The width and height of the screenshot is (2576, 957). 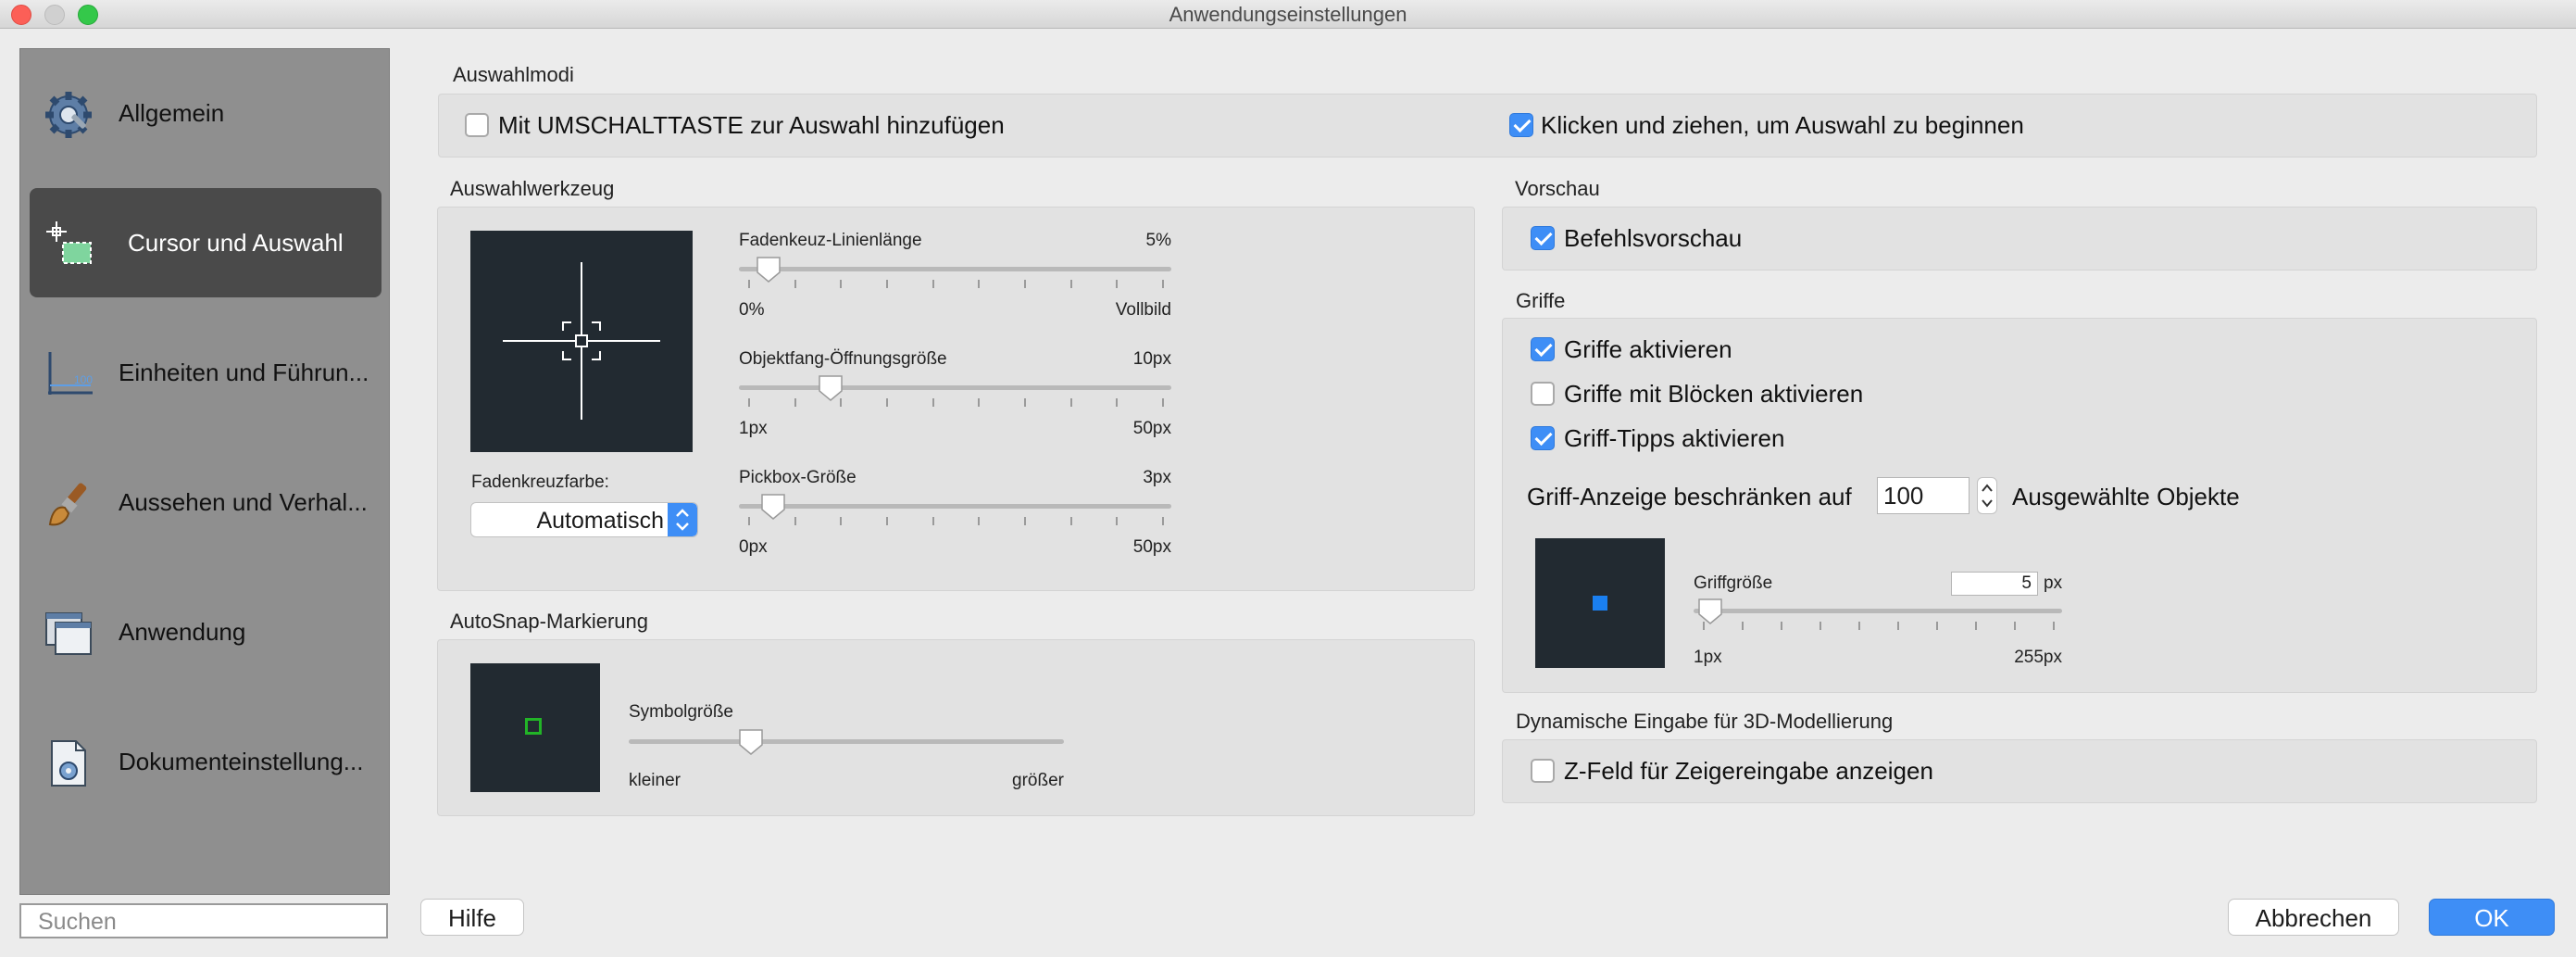 I want to click on auswahlmodi-heading: Auswahlmodi, so click(x=513, y=74).